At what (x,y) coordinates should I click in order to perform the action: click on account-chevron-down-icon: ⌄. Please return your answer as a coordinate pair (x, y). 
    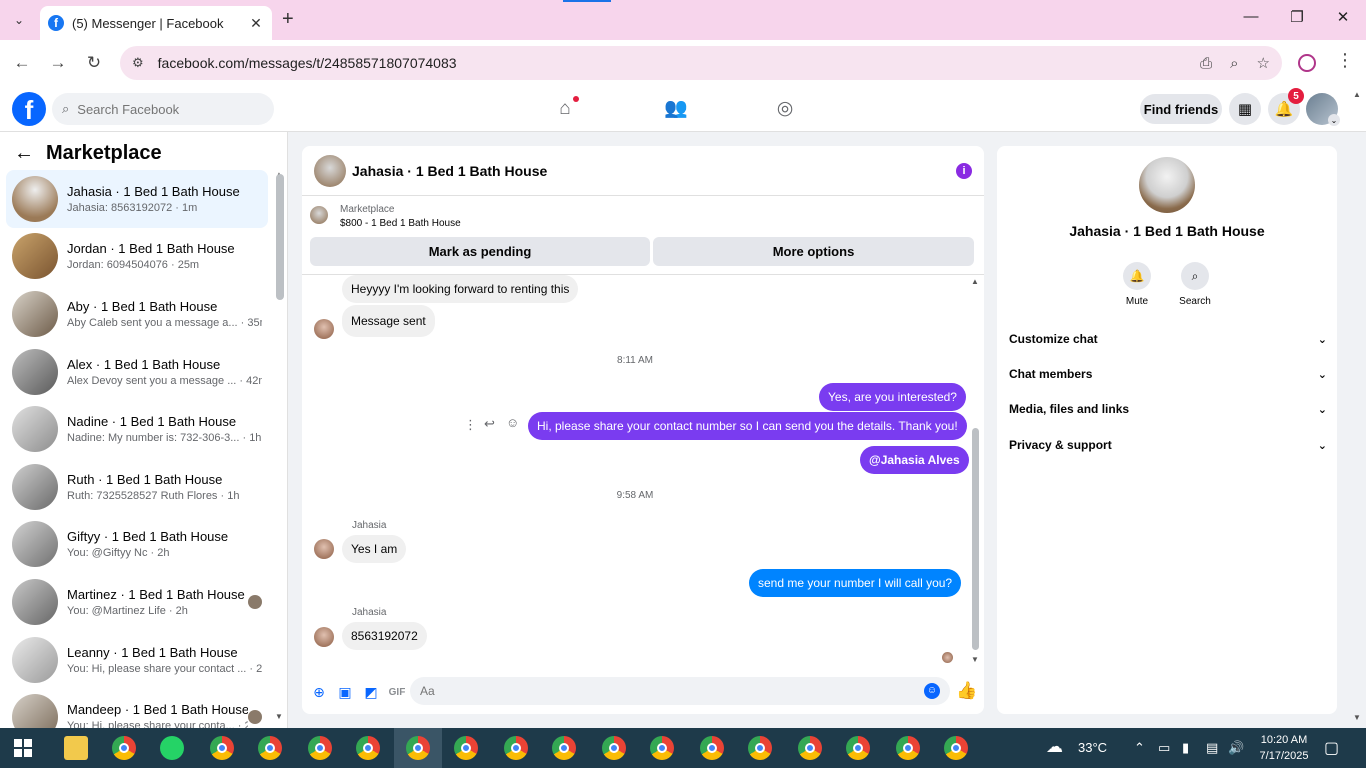
    Looking at the image, I should click on (1334, 120).